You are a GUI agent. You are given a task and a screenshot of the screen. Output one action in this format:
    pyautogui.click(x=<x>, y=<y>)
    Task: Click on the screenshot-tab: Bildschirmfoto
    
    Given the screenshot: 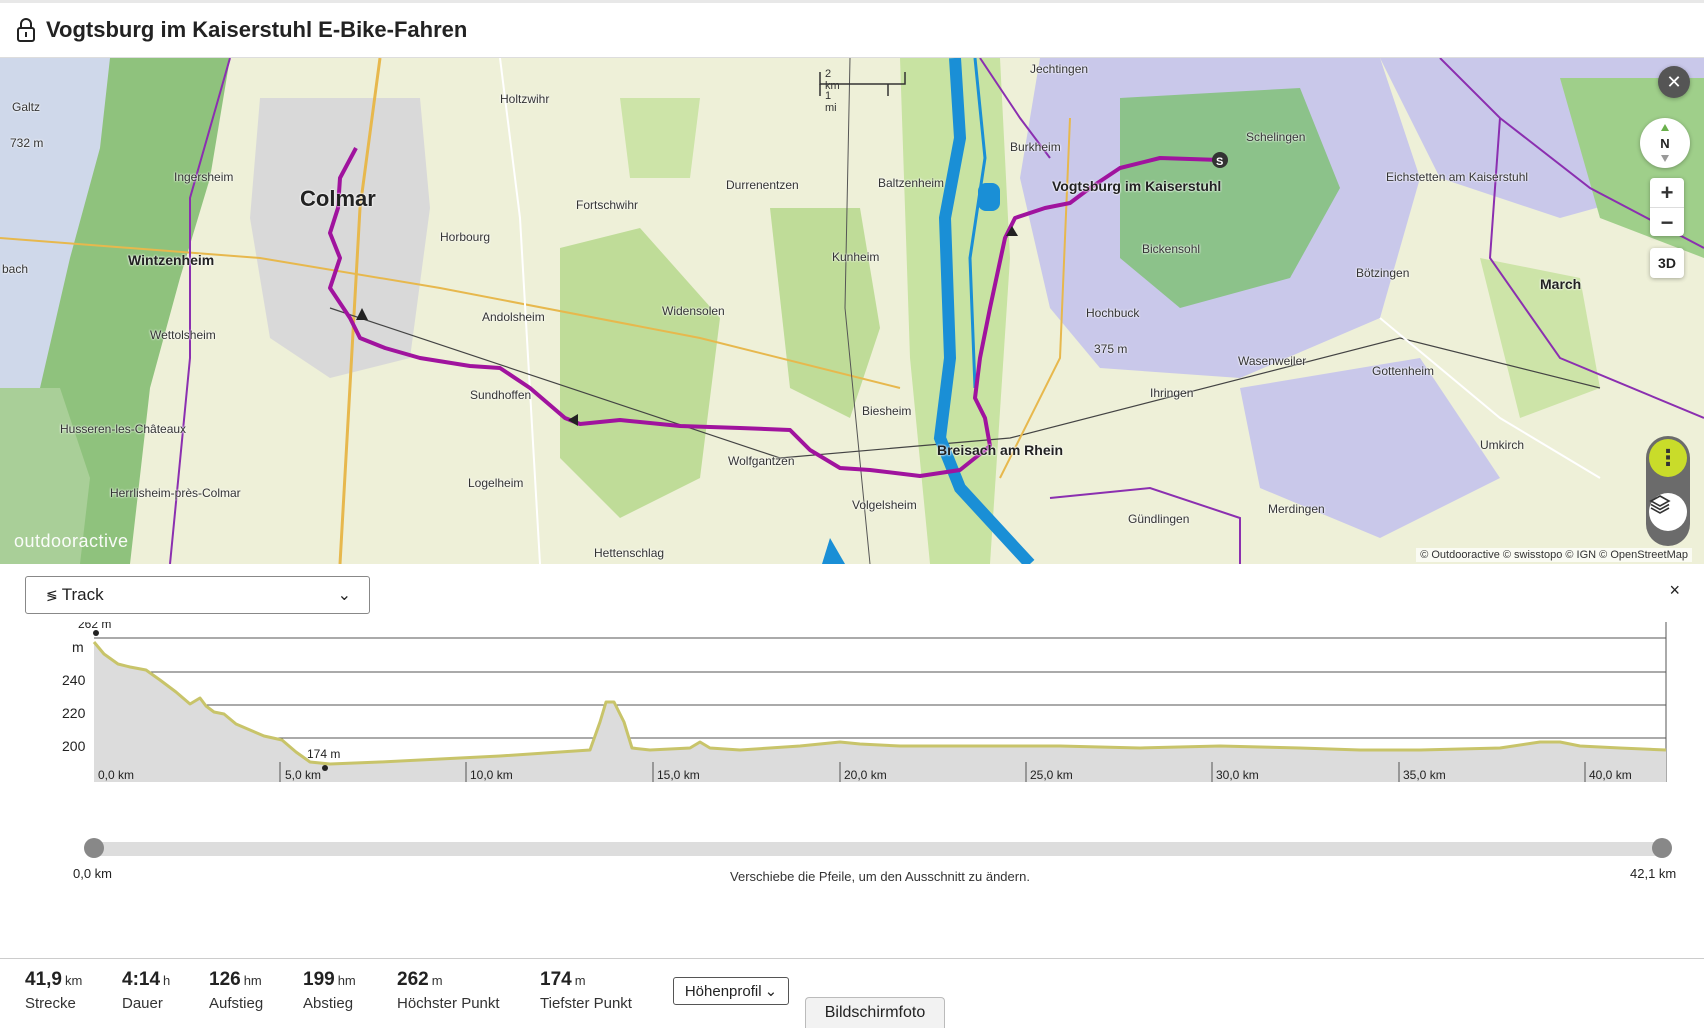 What is the action you would take?
    pyautogui.click(x=875, y=1012)
    